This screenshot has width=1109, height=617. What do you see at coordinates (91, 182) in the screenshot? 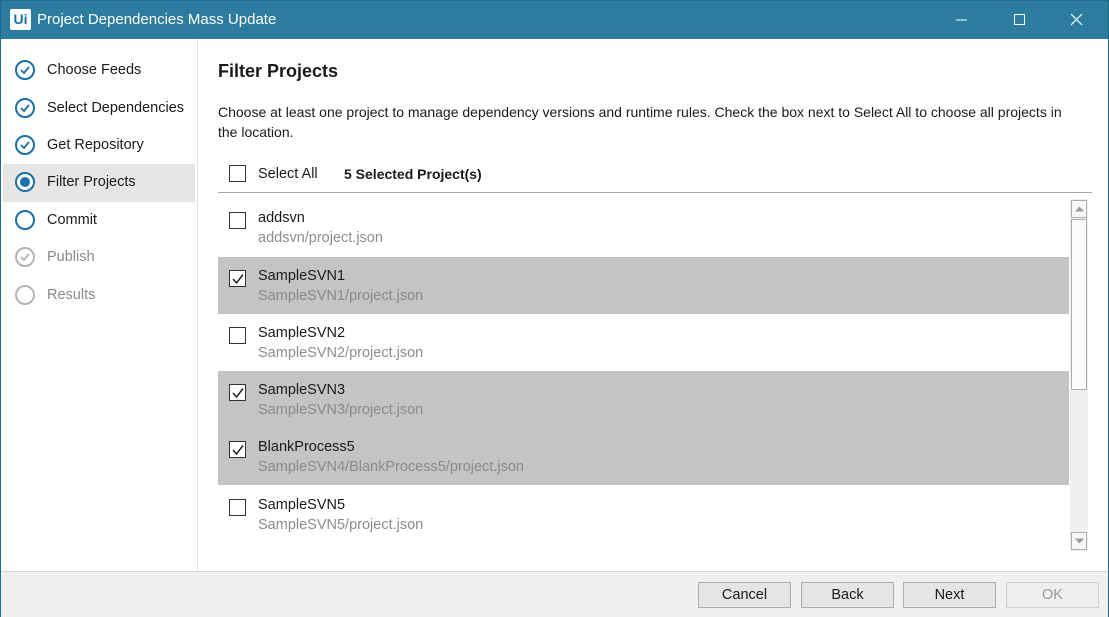
I see `step-label: Filter Projects` at bounding box center [91, 182].